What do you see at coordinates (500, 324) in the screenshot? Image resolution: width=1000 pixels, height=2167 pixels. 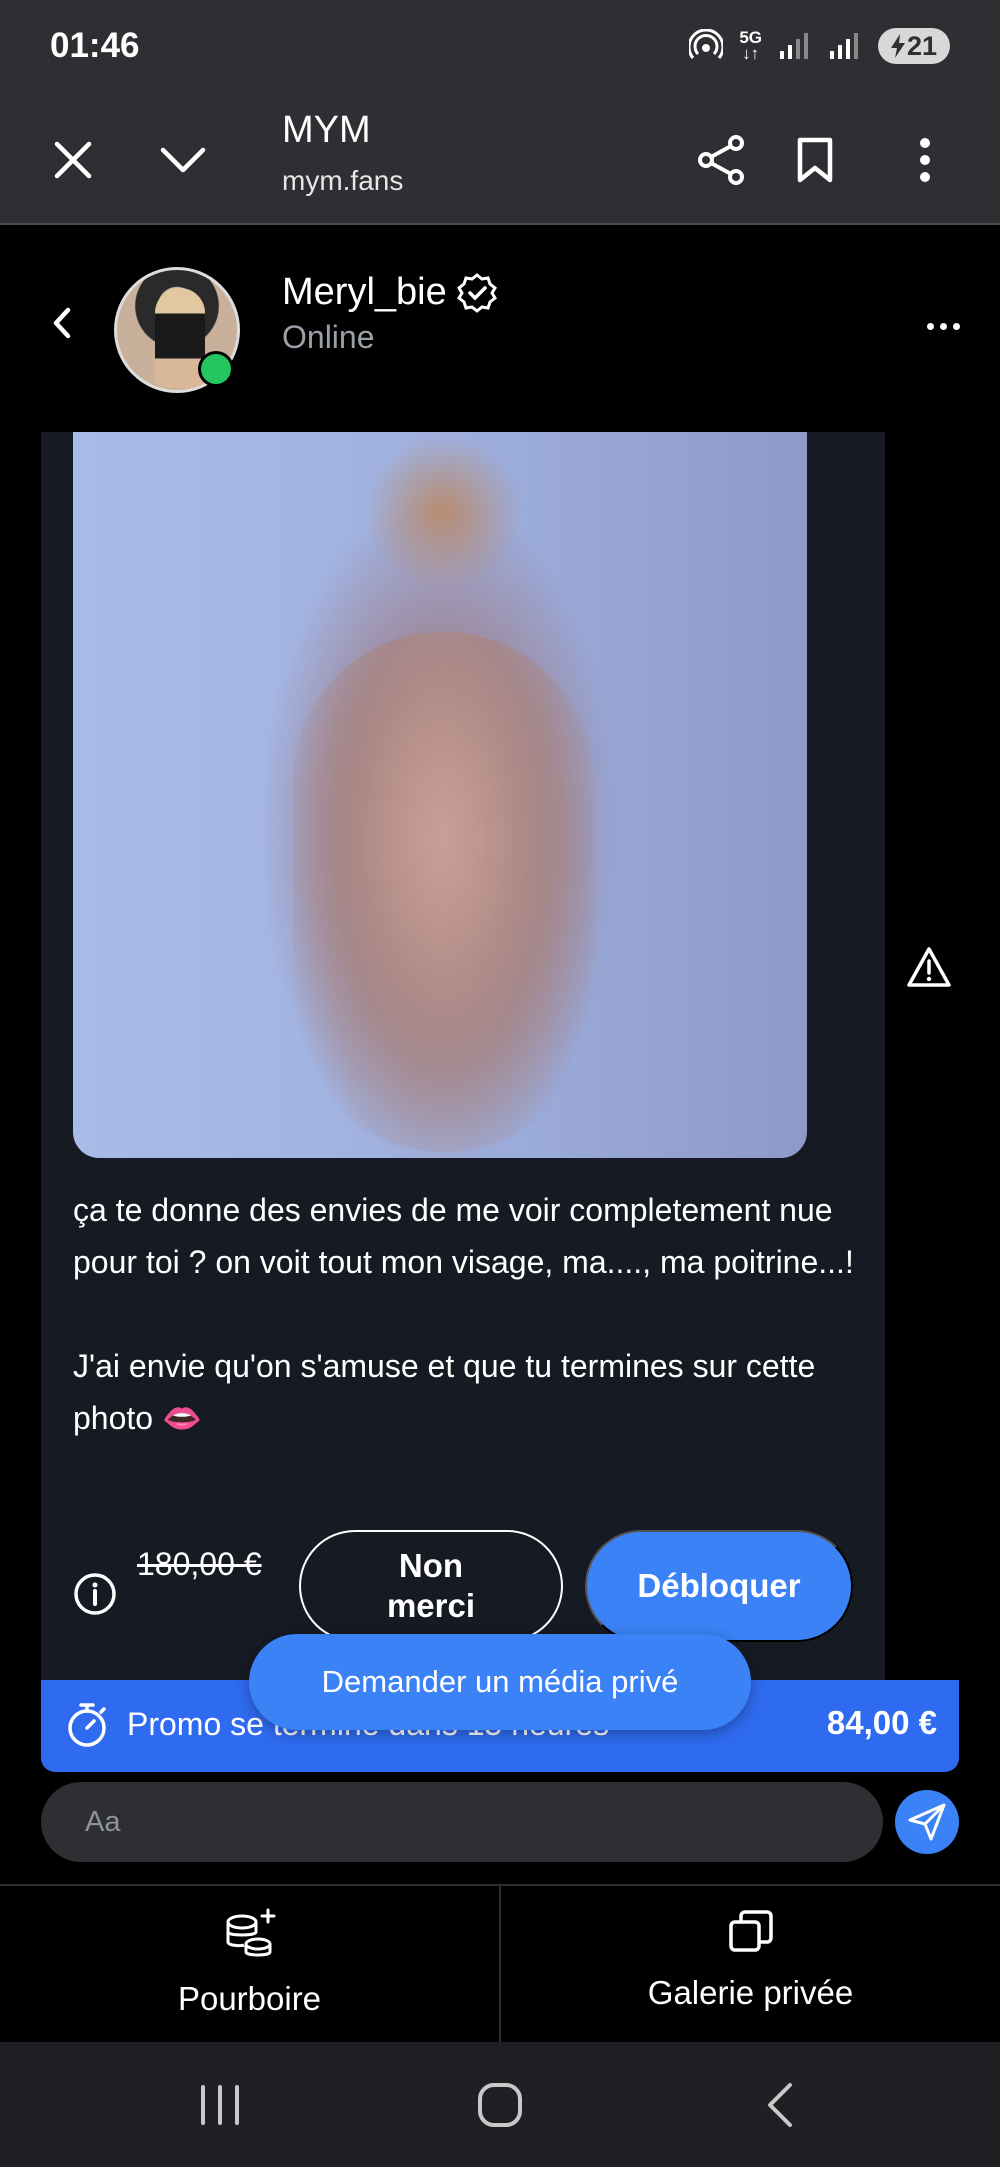 I see `chat-header: Meryl_bie Online` at bounding box center [500, 324].